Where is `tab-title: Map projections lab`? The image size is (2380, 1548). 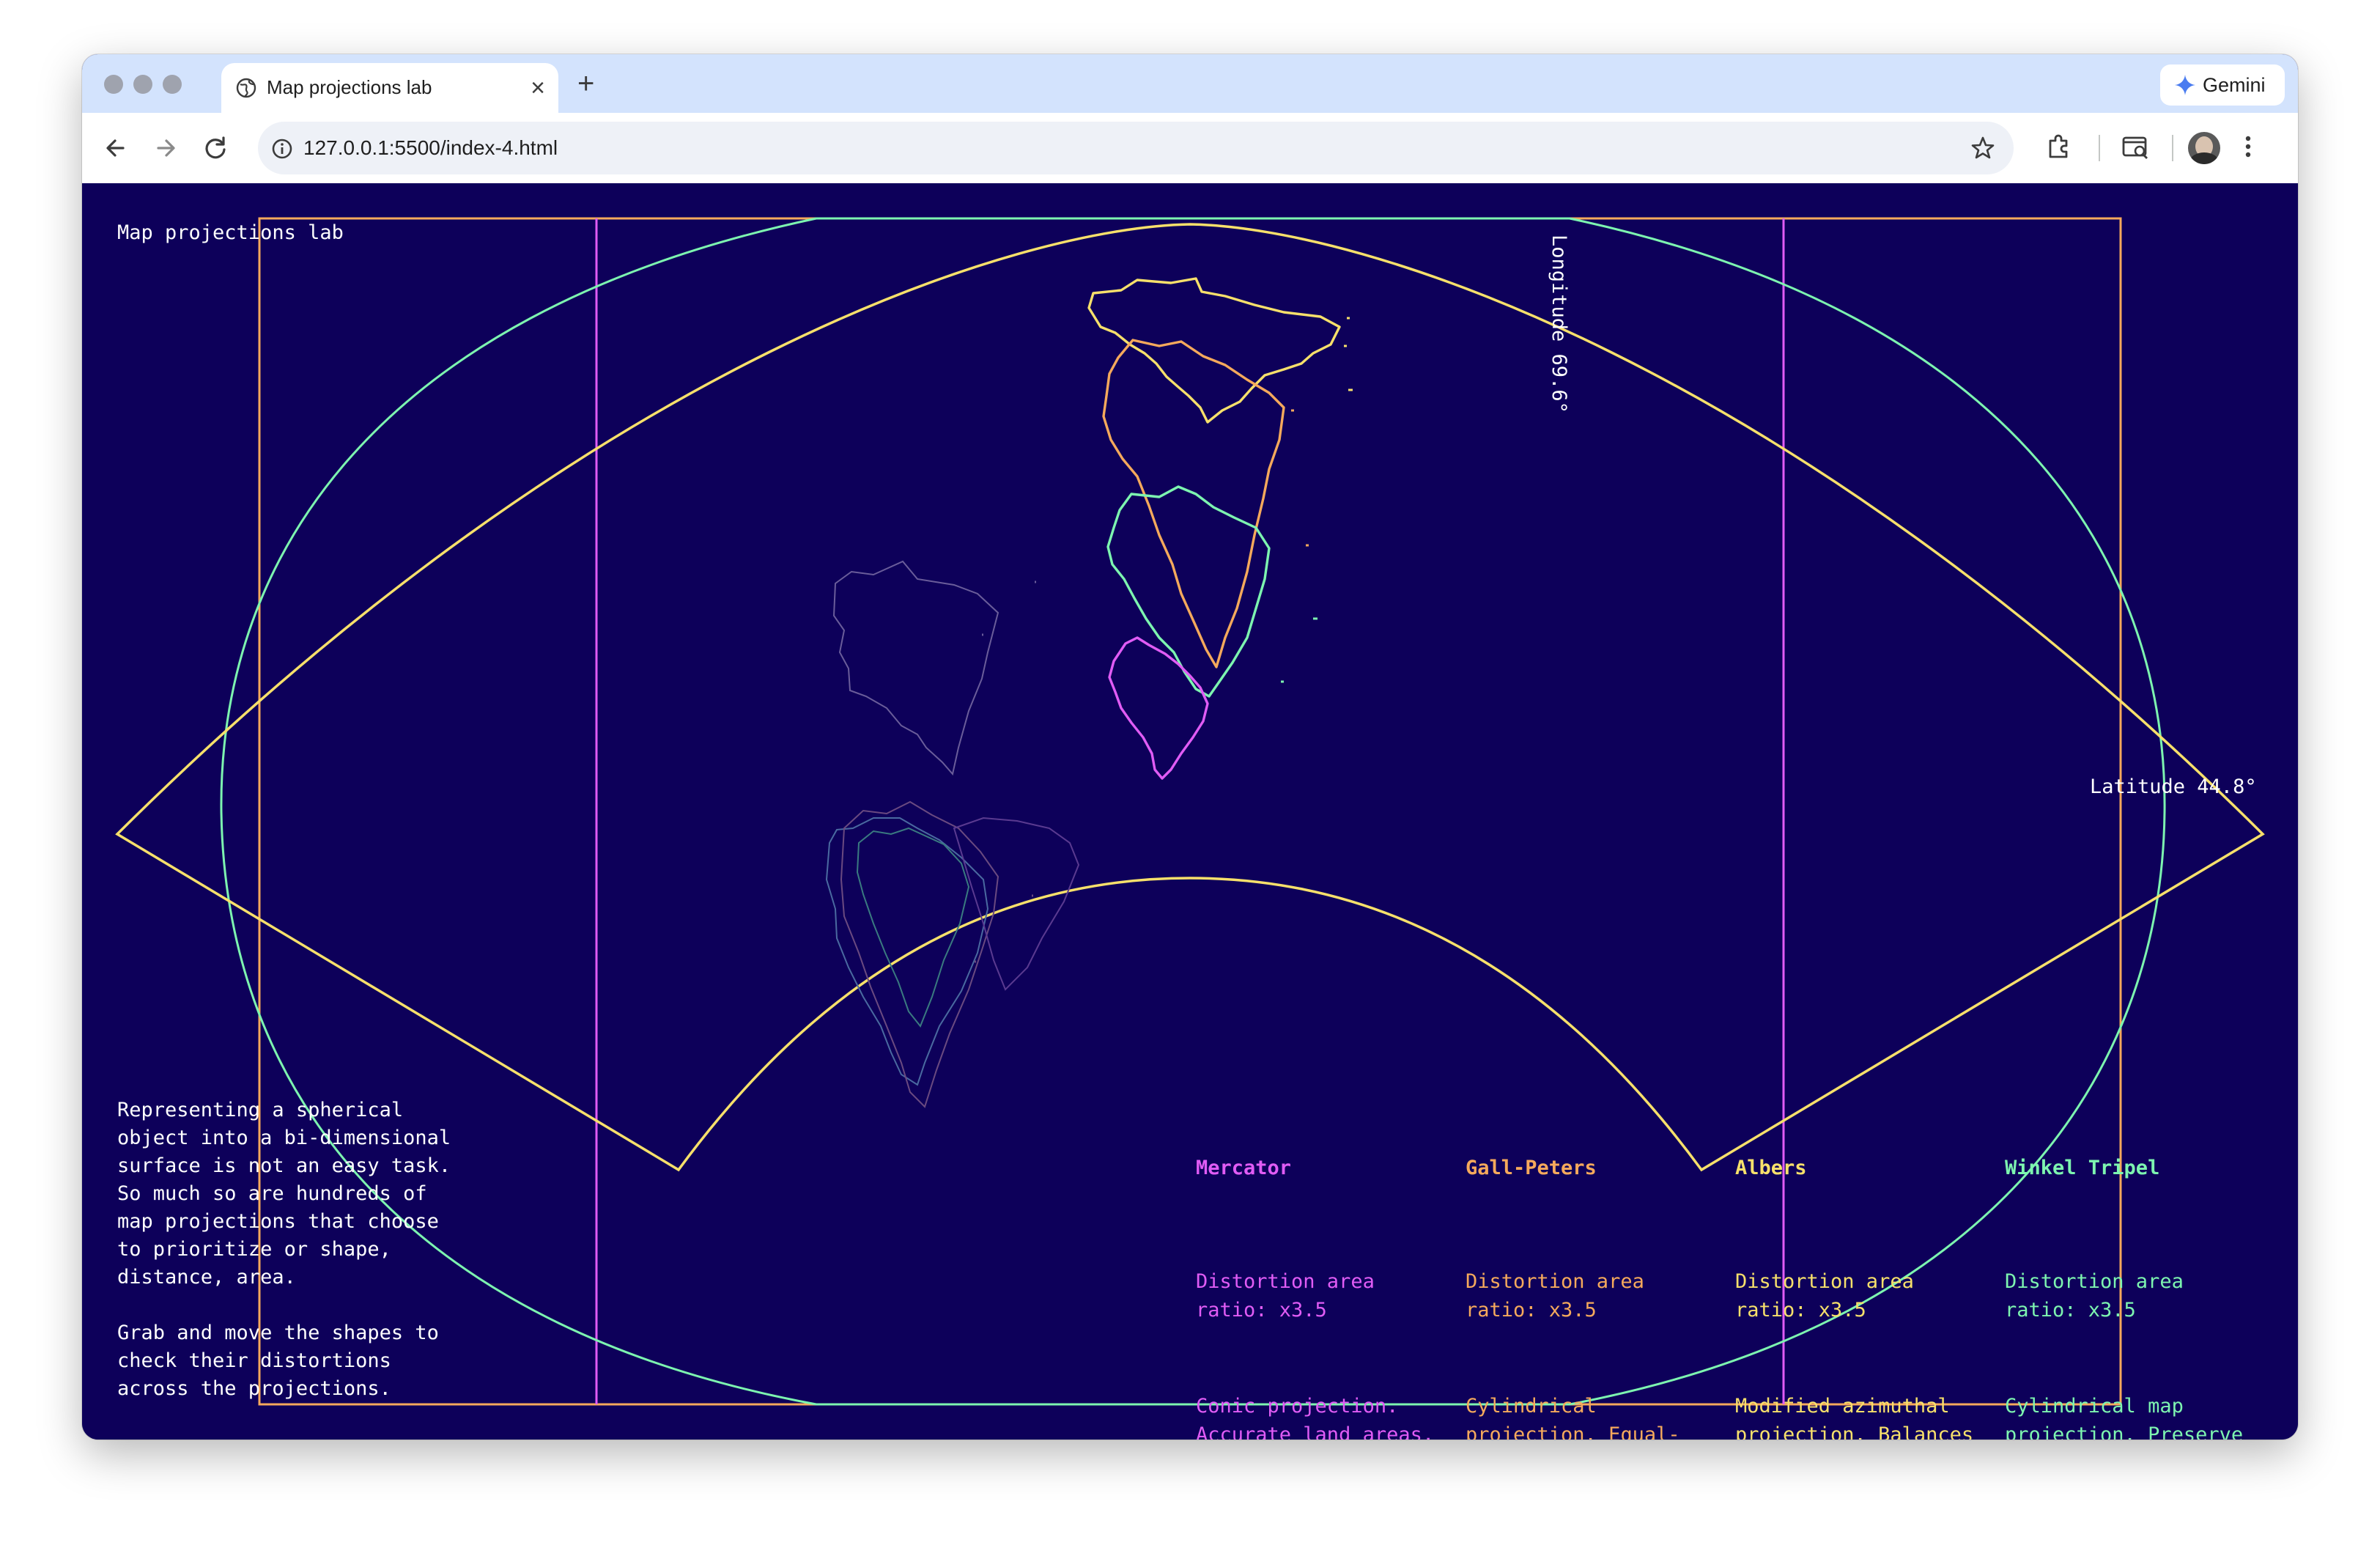
tab-title: Map projections lab is located at coordinates (349, 87).